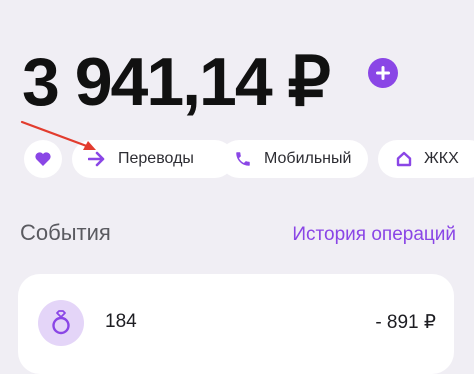  Describe the element at coordinates (96, 159) in the screenshot. I see `arrow-right-icon` at that location.